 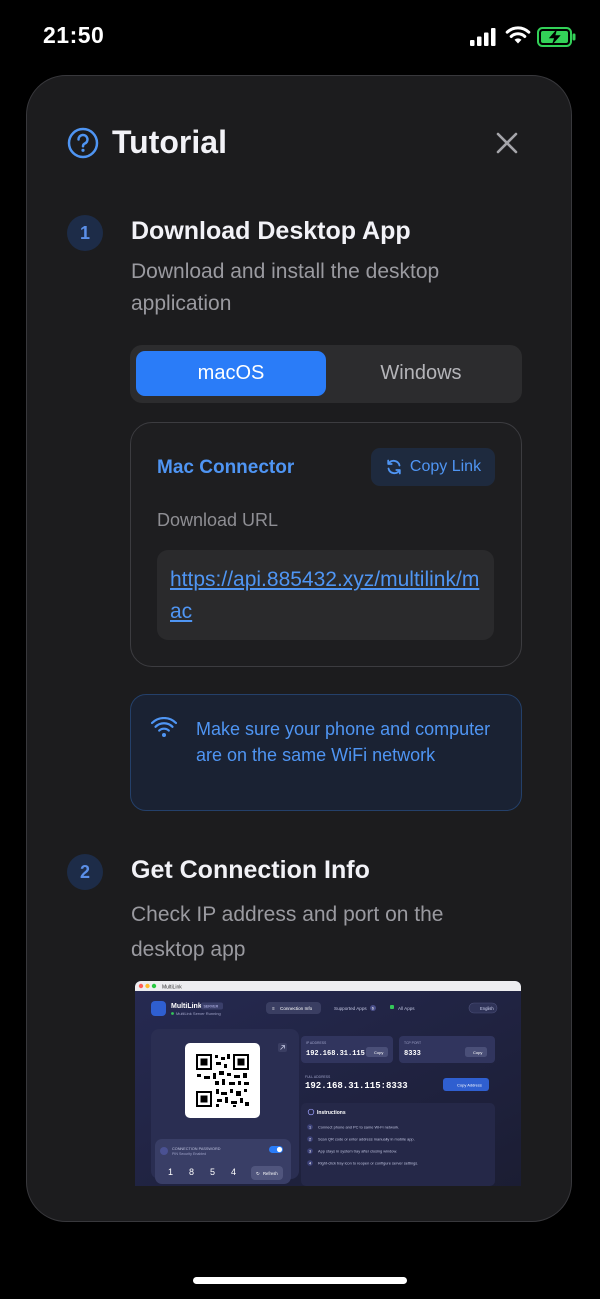 What do you see at coordinates (169, 142) in the screenshot?
I see `modal-title: Tutorial` at bounding box center [169, 142].